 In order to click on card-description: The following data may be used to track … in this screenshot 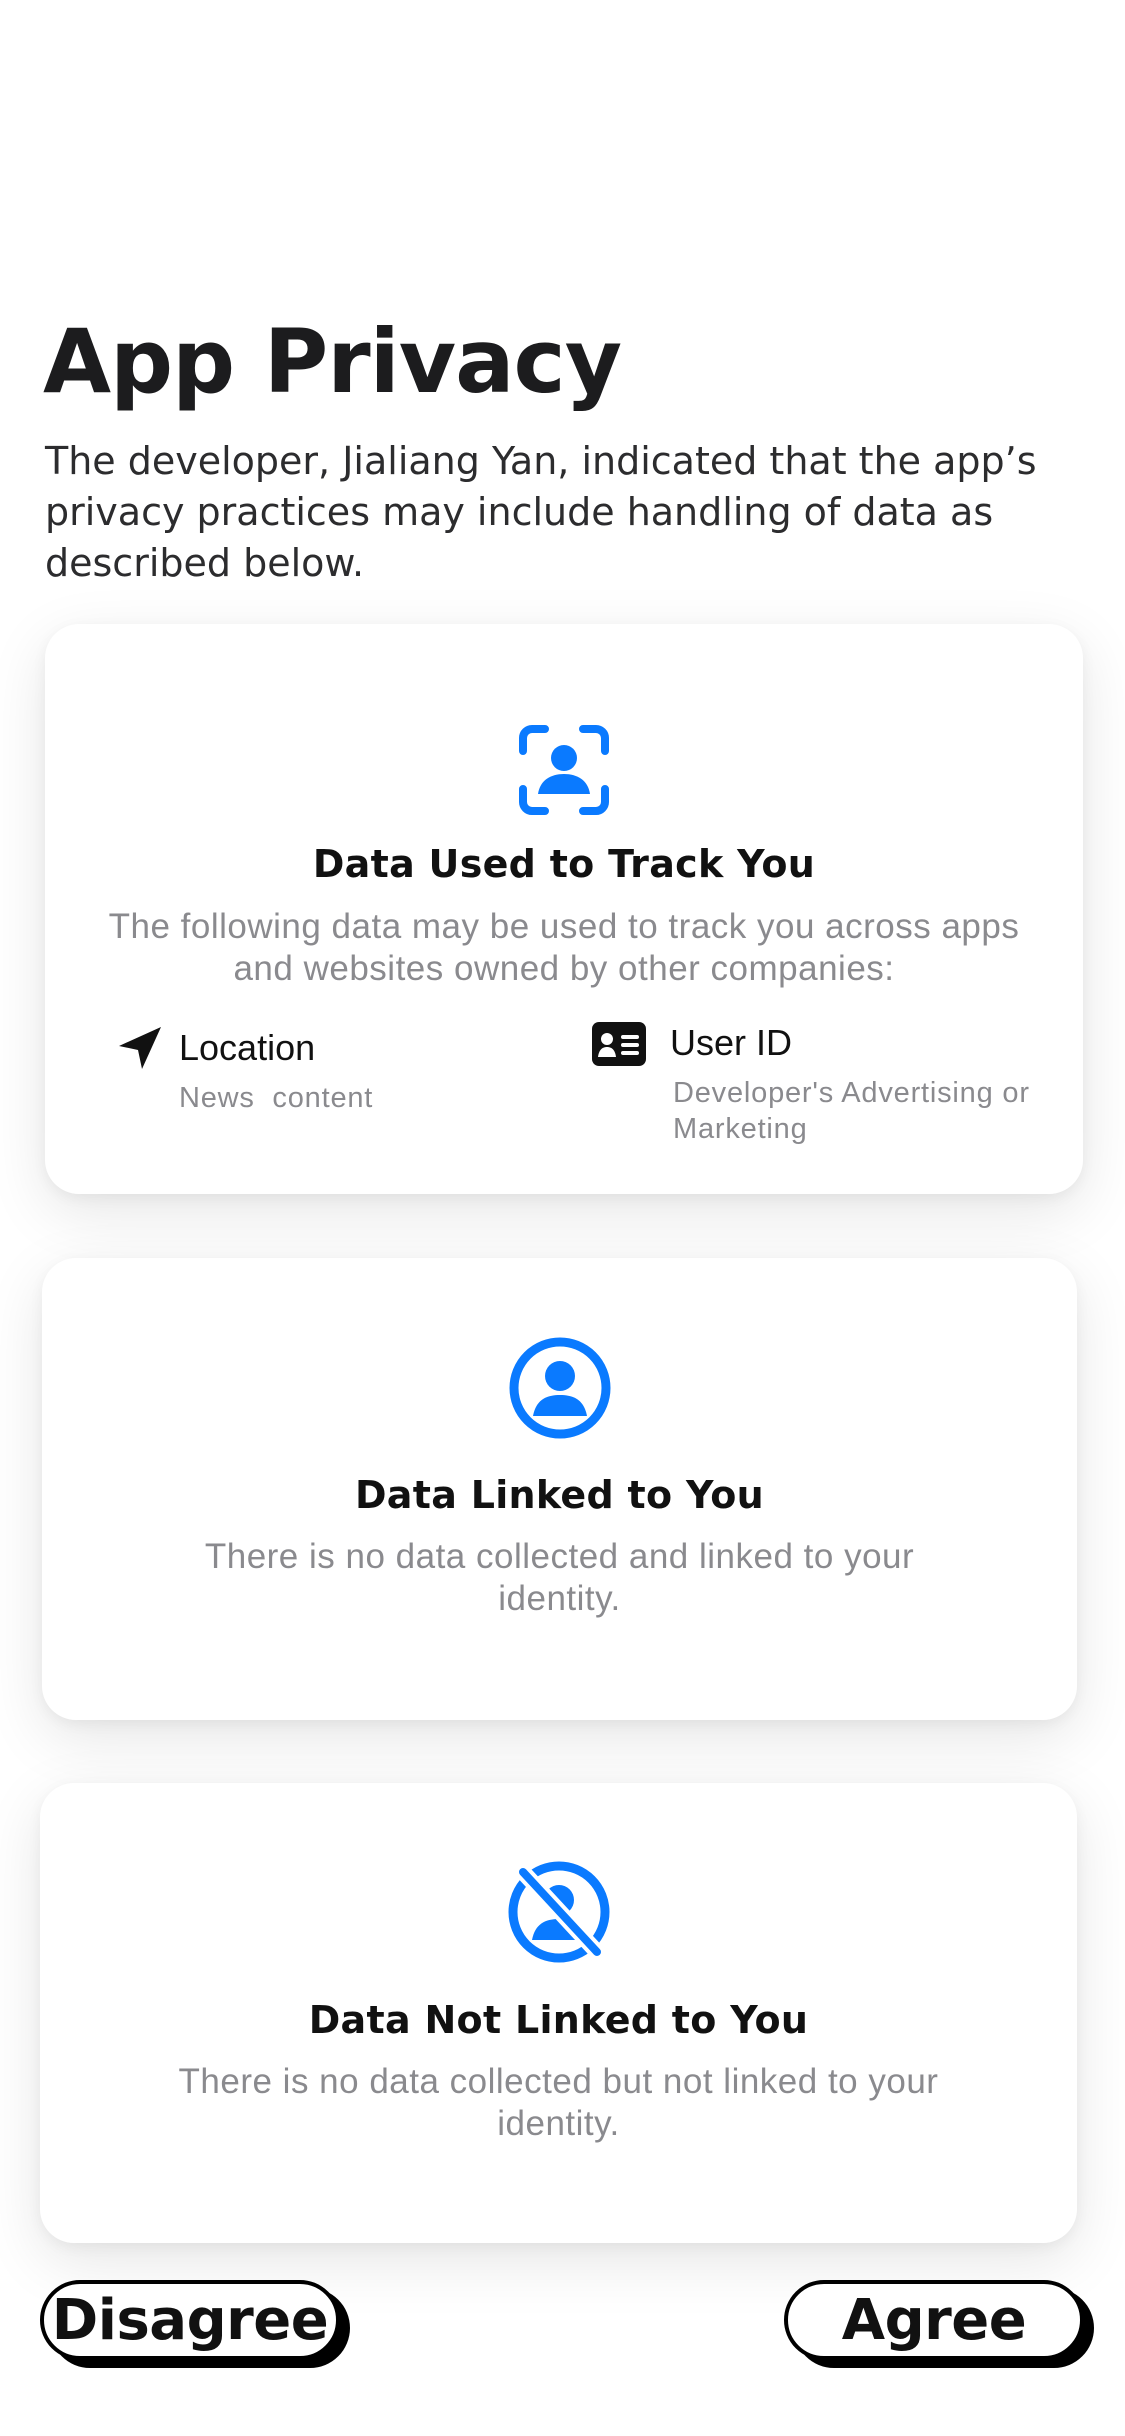, I will do `click(564, 947)`.